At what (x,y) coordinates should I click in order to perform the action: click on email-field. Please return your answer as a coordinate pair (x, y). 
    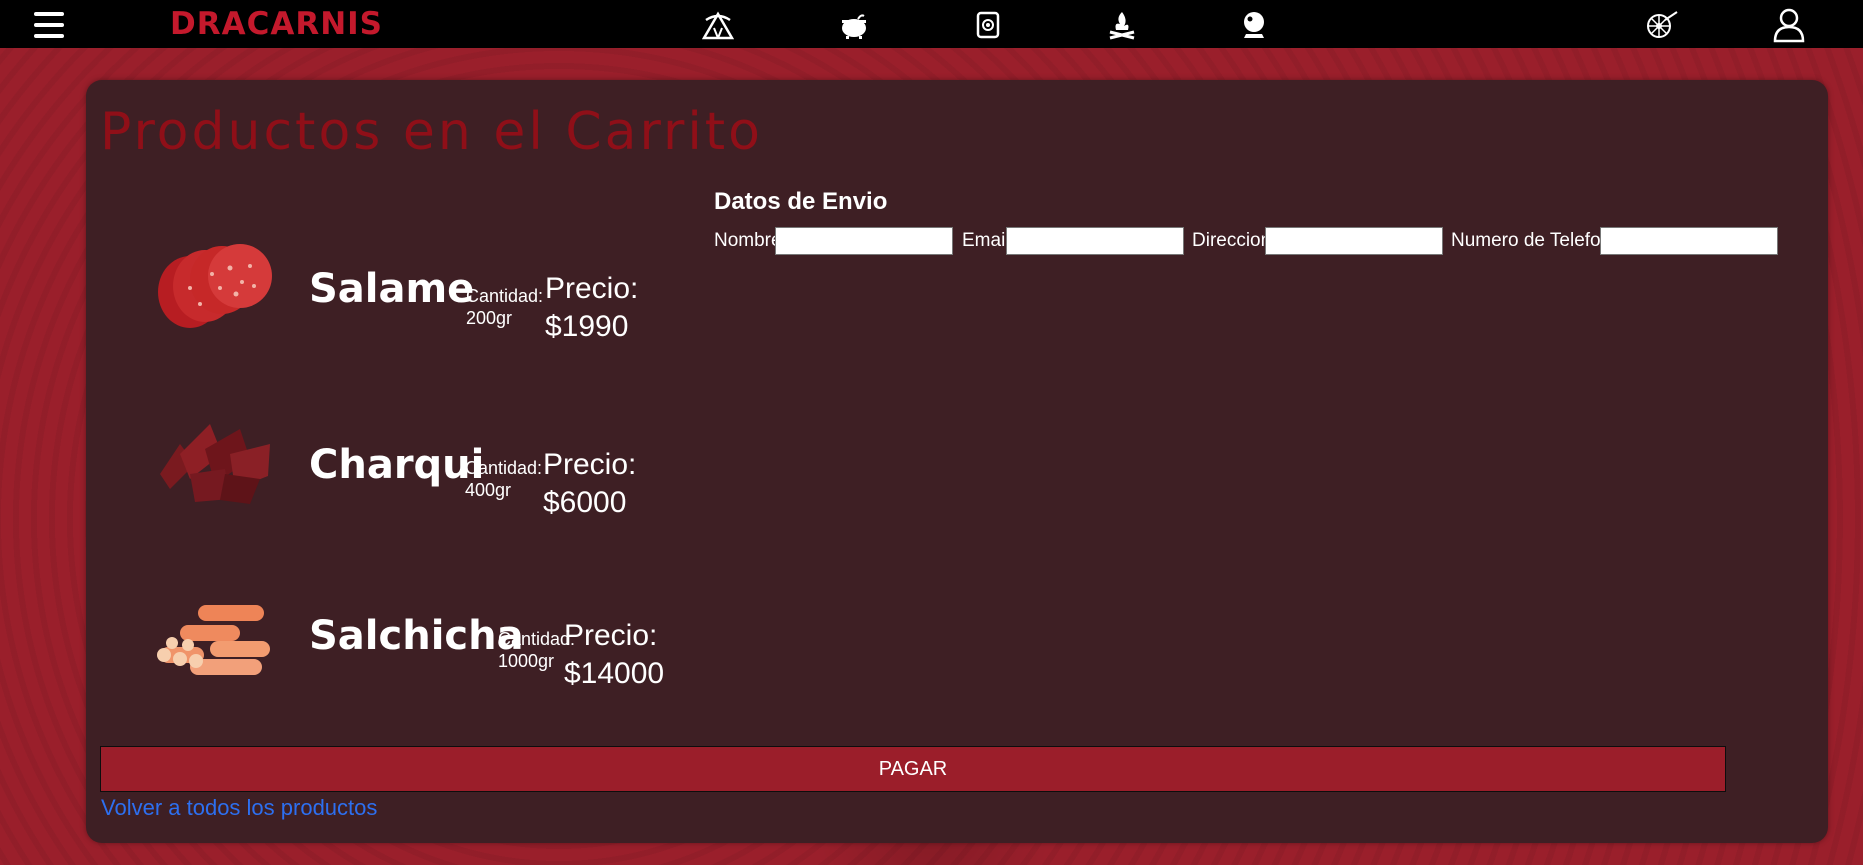
    Looking at the image, I should click on (1095, 241).